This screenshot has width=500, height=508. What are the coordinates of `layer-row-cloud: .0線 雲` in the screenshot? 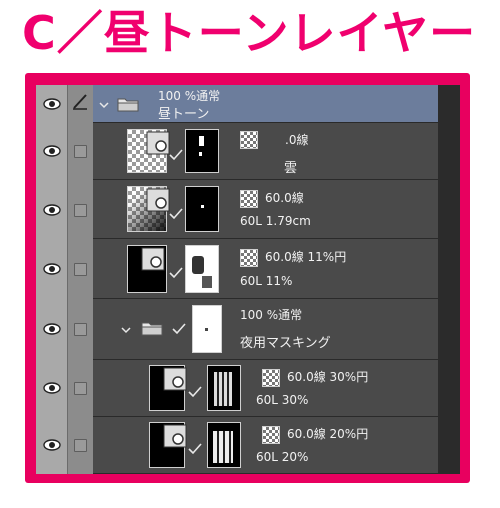 It's located at (237, 151).